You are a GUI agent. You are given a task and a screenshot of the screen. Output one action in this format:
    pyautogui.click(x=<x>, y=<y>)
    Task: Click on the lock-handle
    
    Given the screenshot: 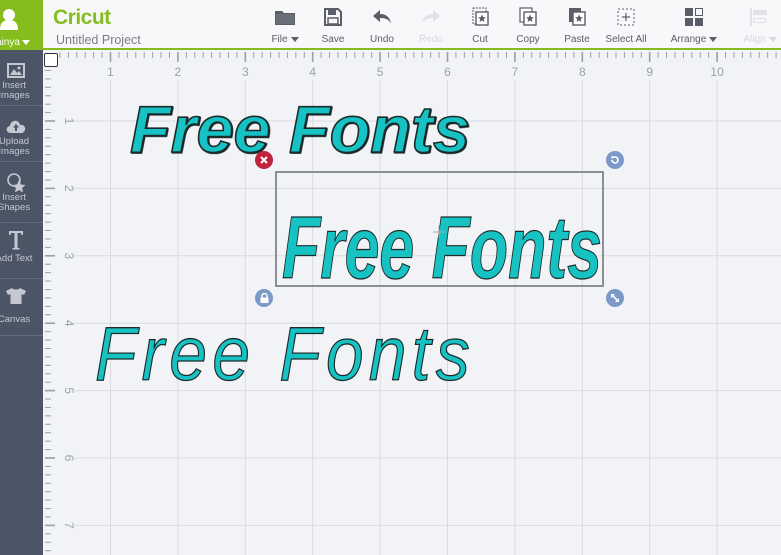 What is the action you would take?
    pyautogui.click(x=264, y=298)
    